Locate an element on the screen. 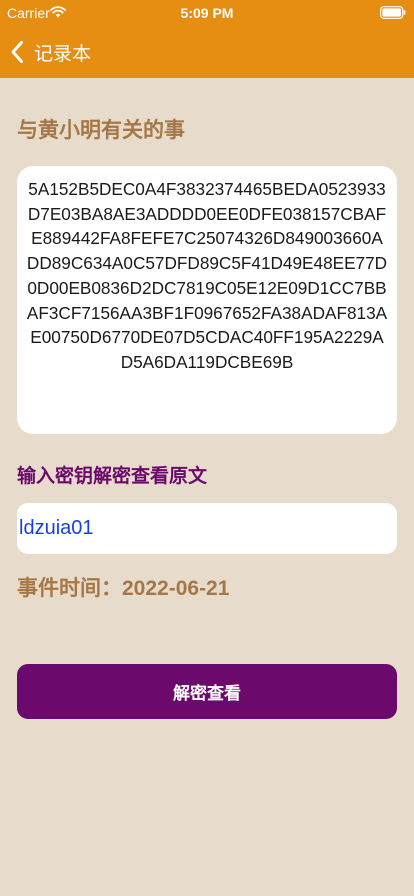 This screenshot has height=896, width=414. back-button: 记录本 is located at coordinates (50, 52).